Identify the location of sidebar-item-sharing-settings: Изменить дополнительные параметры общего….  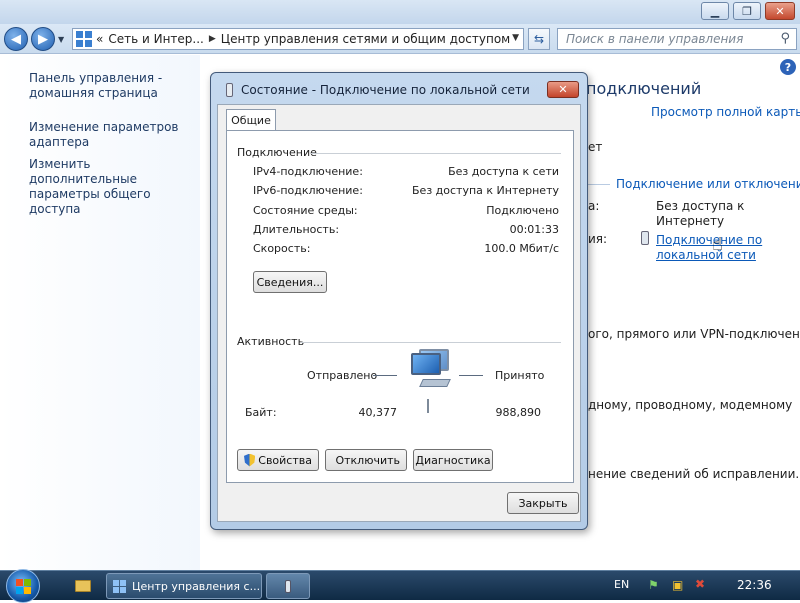
(114, 187).